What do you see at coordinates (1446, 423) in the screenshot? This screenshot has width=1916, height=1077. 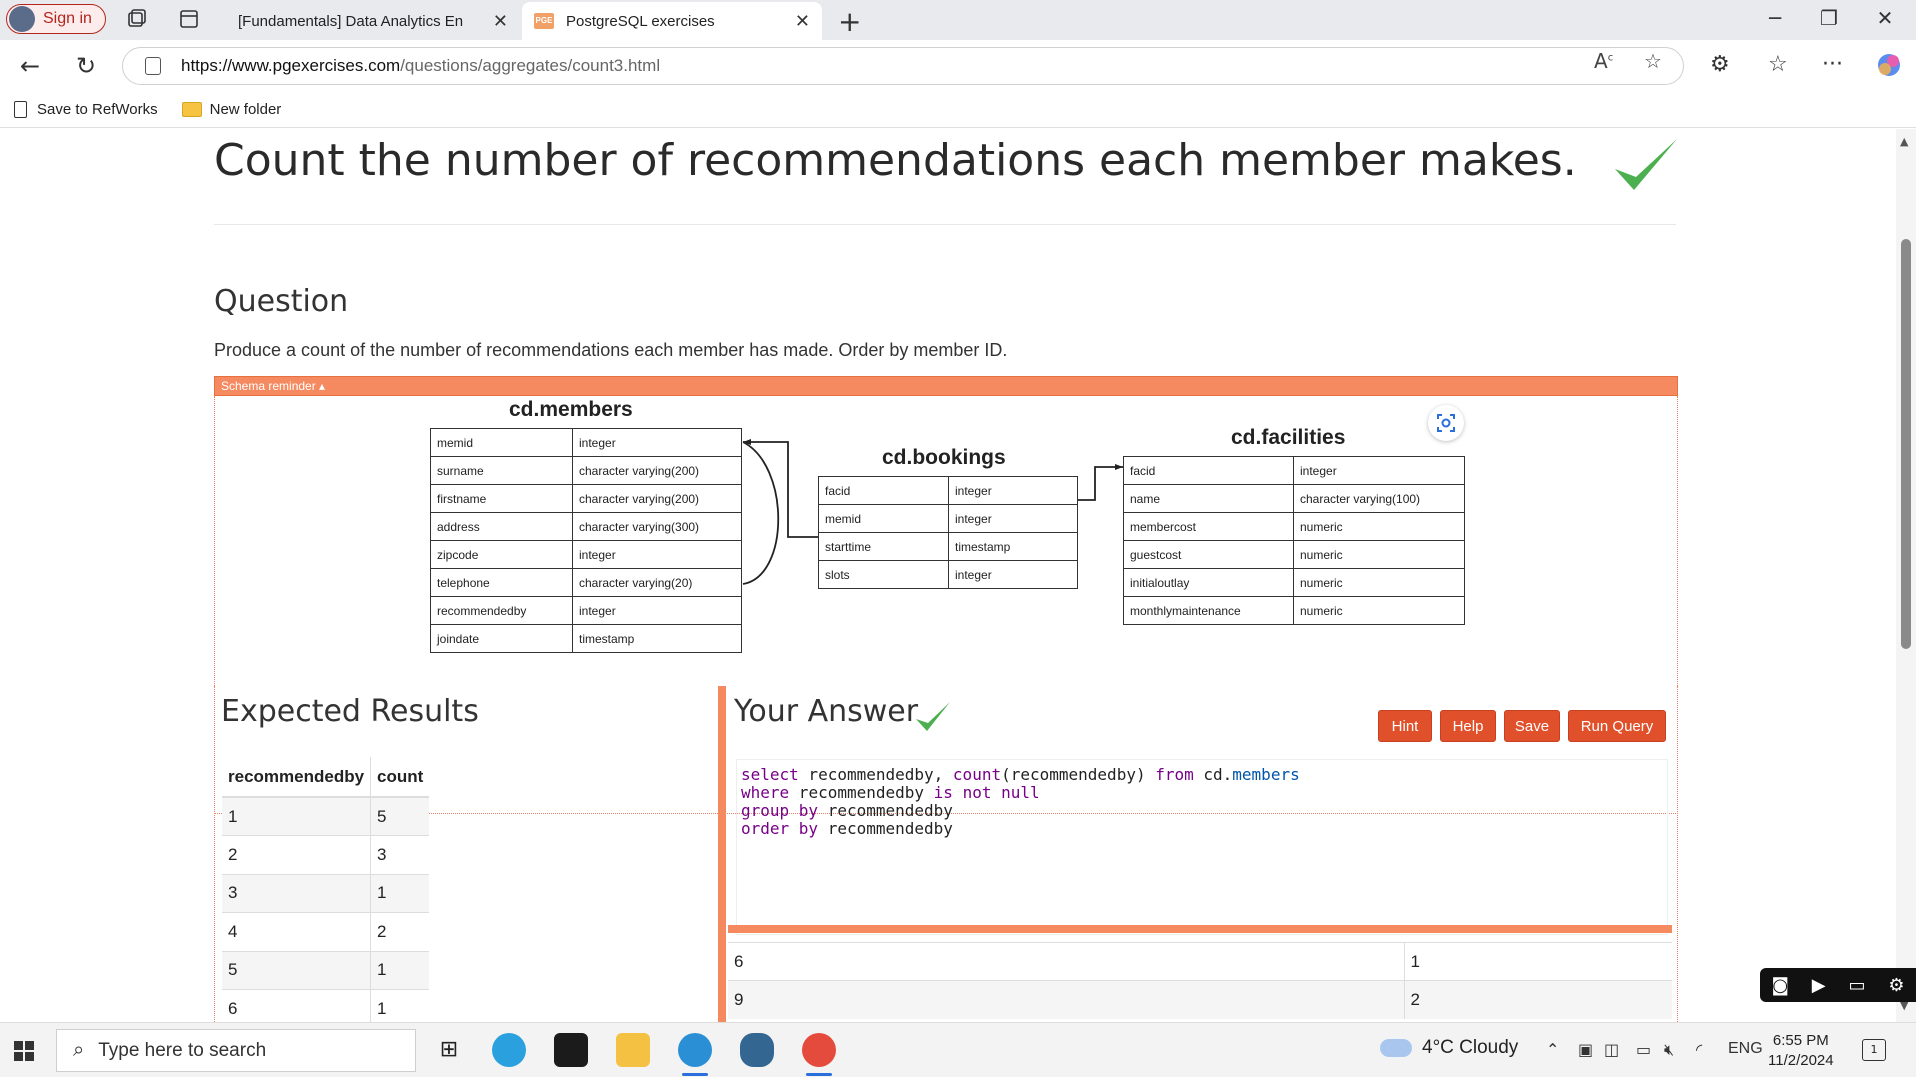 I see `visual-search-icon` at bounding box center [1446, 423].